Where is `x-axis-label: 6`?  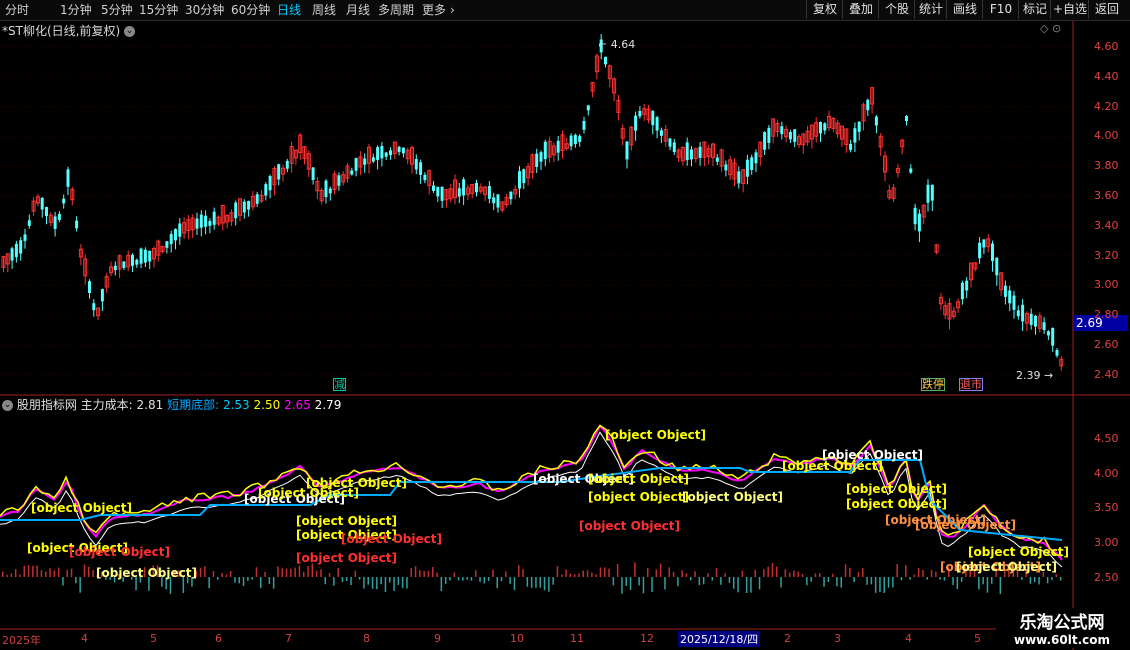 x-axis-label: 6 is located at coordinates (218, 638).